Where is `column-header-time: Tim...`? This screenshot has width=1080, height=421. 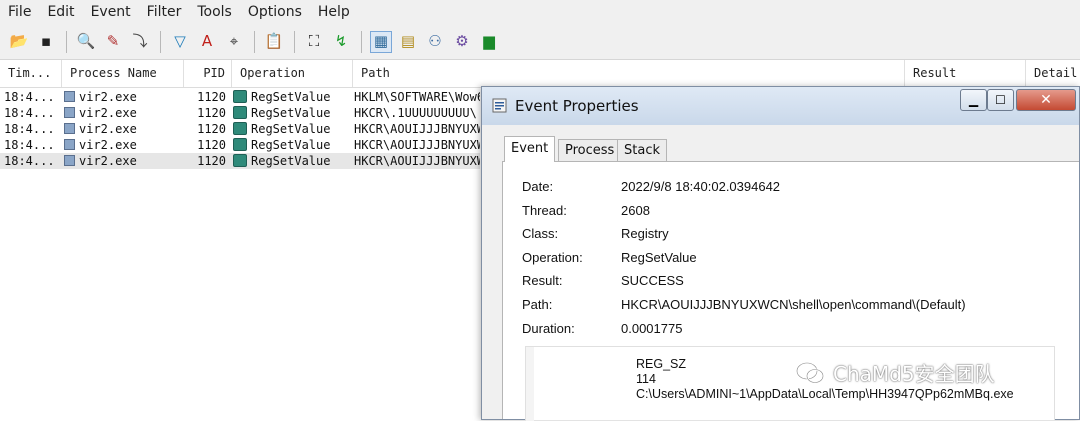 column-header-time: Tim... is located at coordinates (31, 73).